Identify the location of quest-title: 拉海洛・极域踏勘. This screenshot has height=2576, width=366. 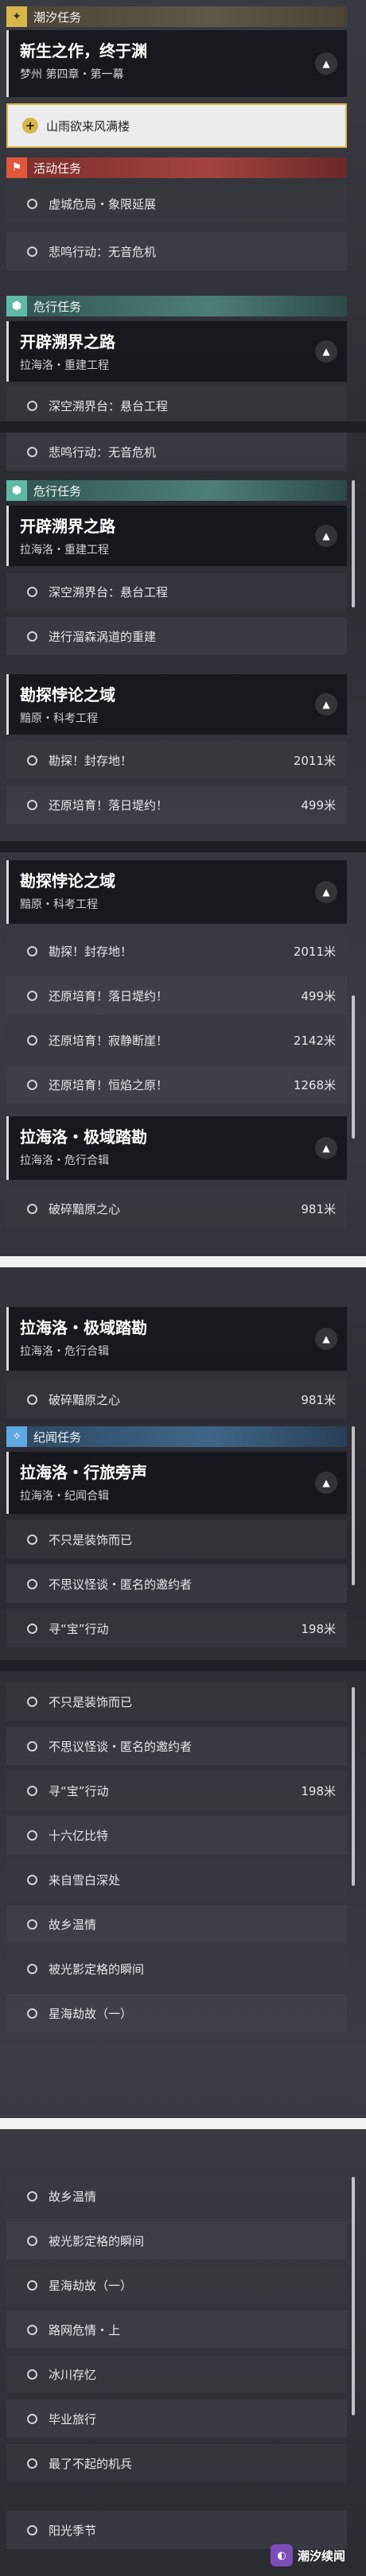
(83, 1328).